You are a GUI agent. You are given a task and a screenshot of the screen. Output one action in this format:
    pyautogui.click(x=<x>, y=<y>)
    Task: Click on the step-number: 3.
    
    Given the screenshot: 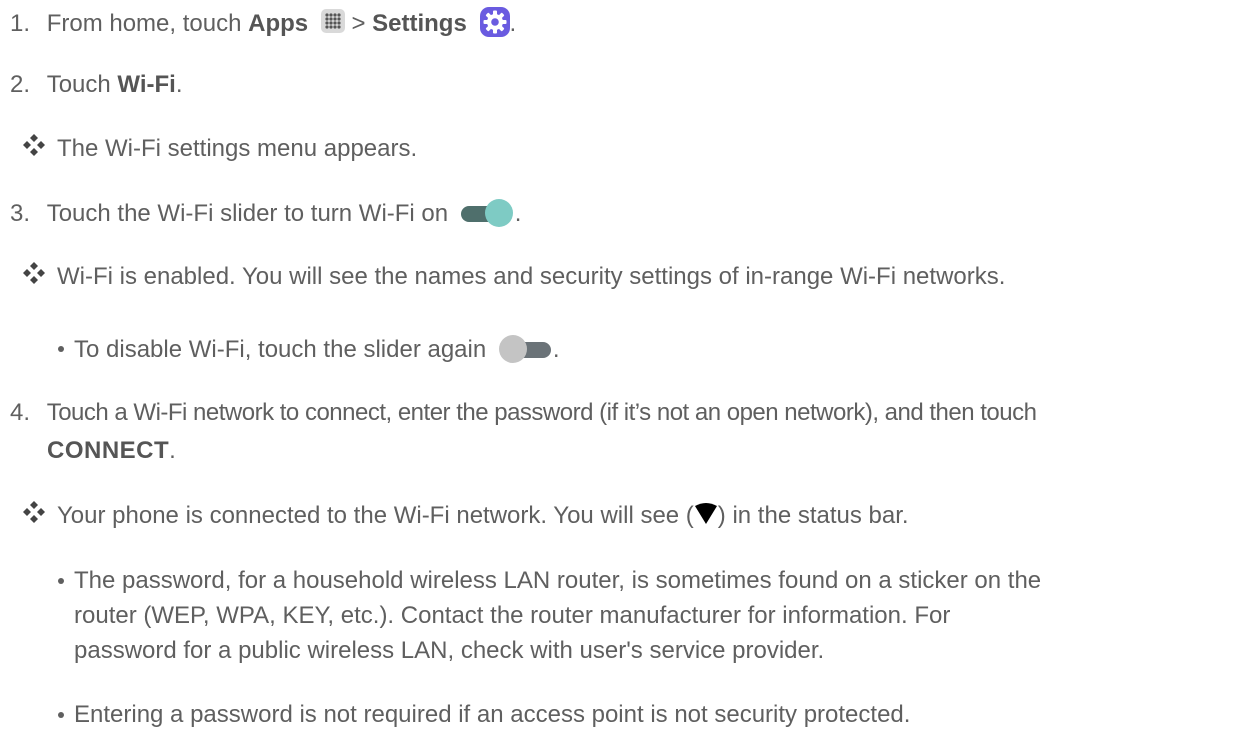 What is the action you would take?
    pyautogui.click(x=20, y=213)
    